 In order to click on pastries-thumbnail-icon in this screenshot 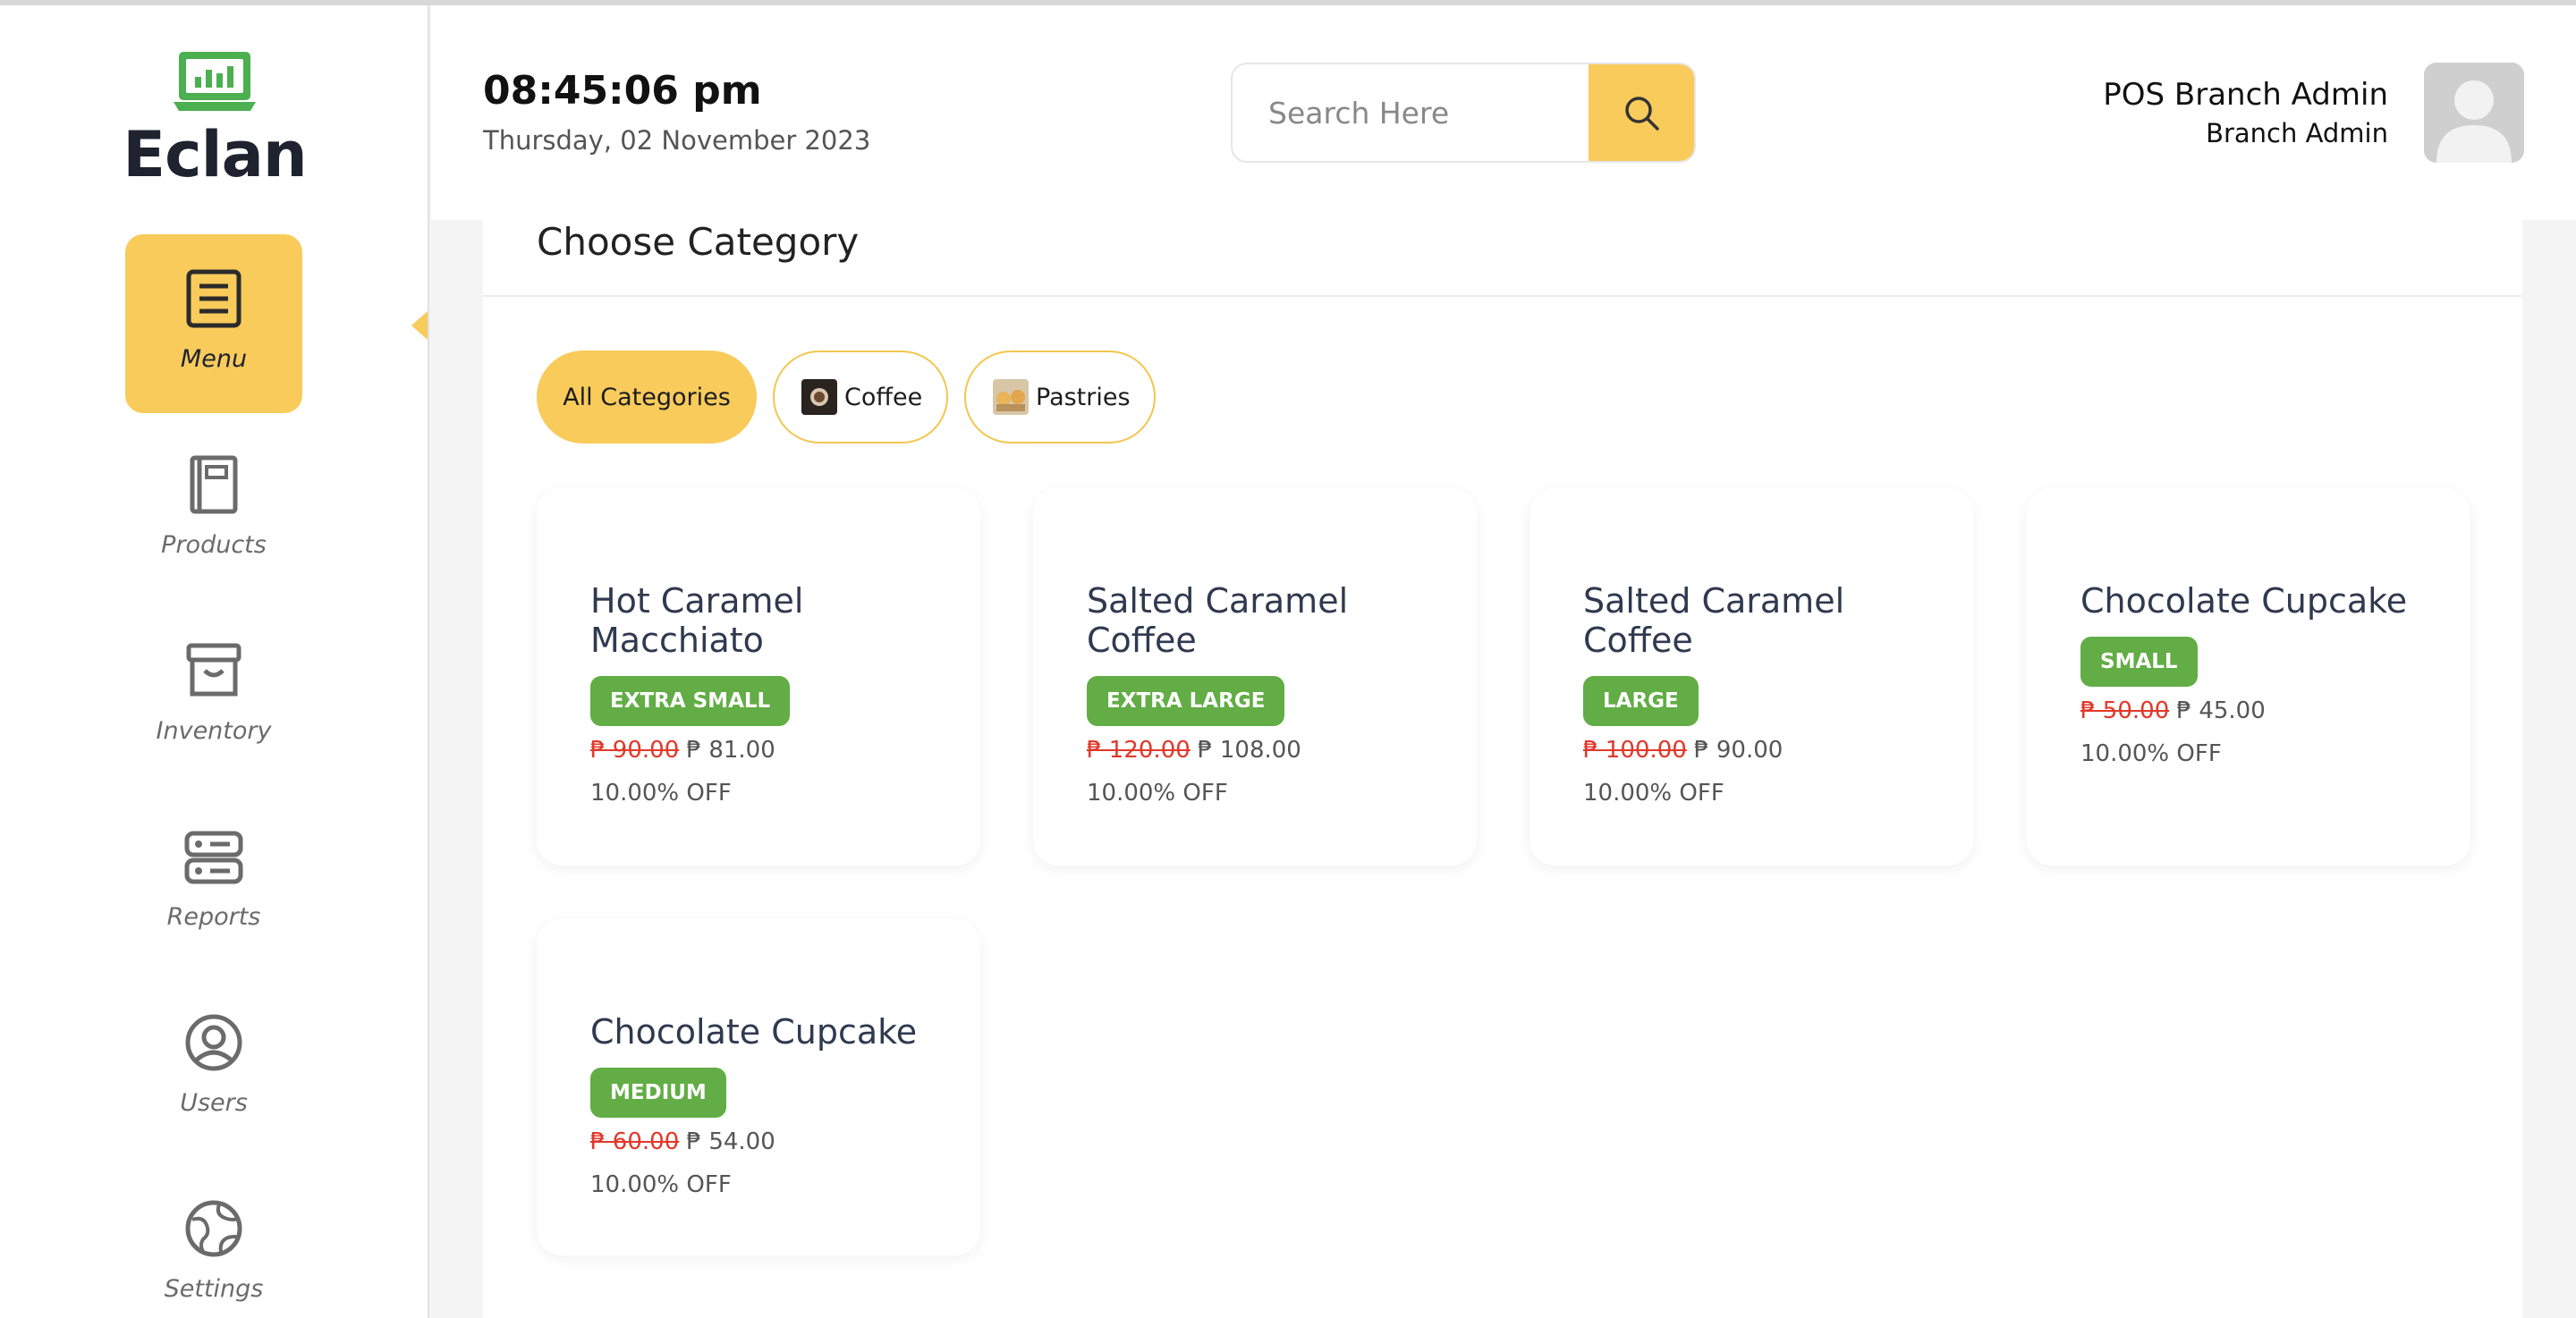, I will do `click(1011, 397)`.